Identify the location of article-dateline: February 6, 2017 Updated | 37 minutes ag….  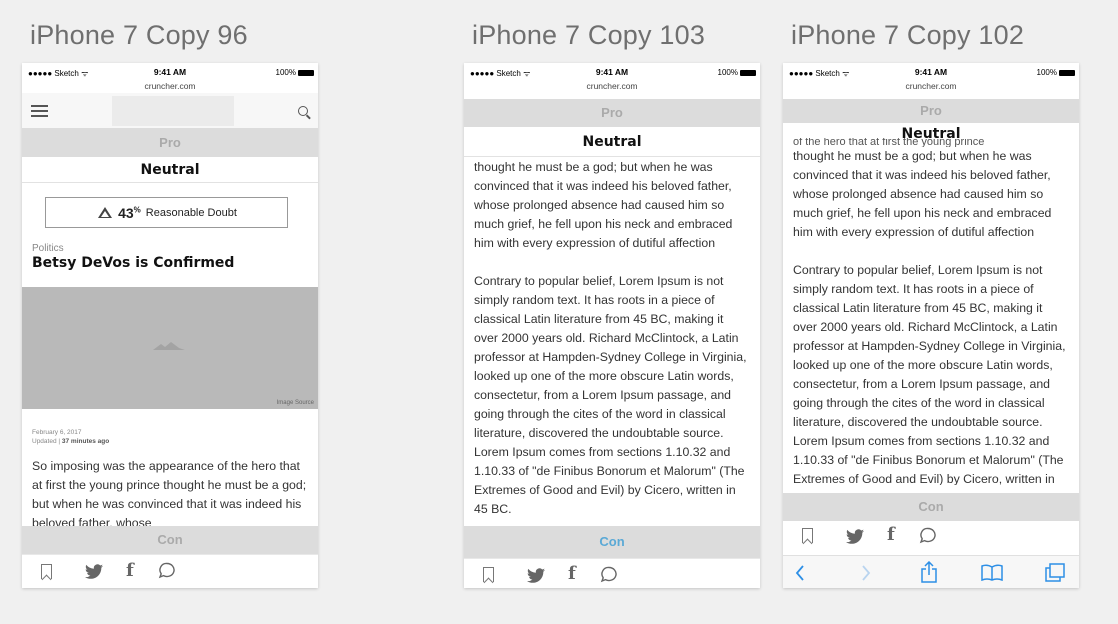
(70, 437).